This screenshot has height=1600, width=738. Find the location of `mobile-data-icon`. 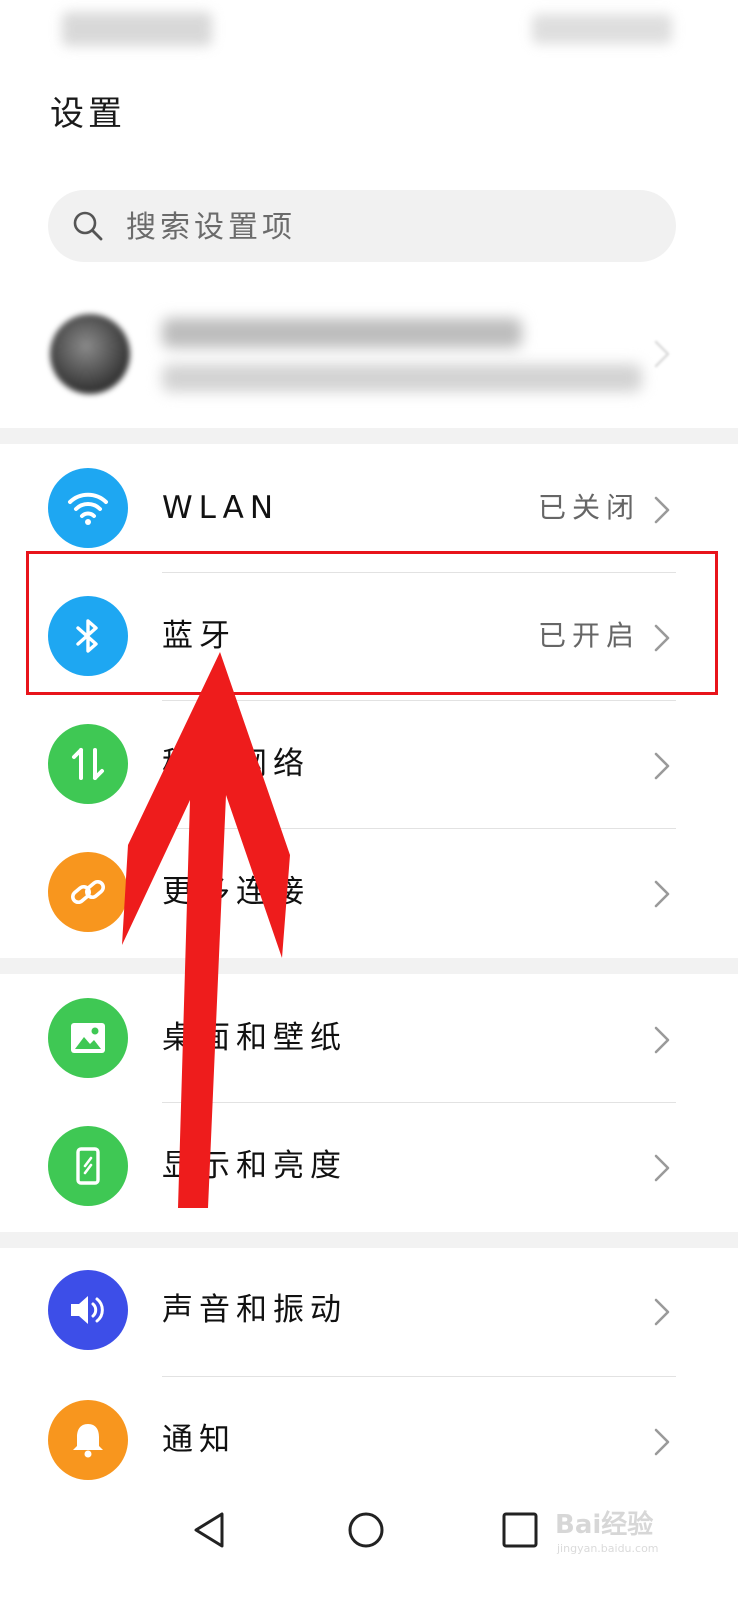

mobile-data-icon is located at coordinates (88, 764).